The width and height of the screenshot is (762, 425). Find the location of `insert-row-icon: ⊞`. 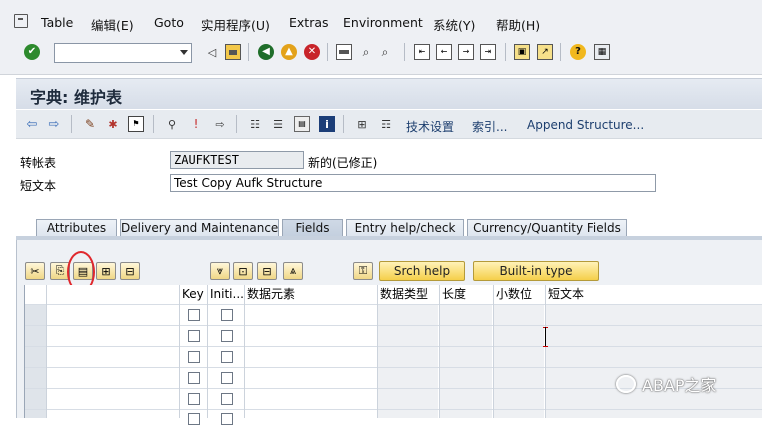

insert-row-icon: ⊞ is located at coordinates (106, 271).